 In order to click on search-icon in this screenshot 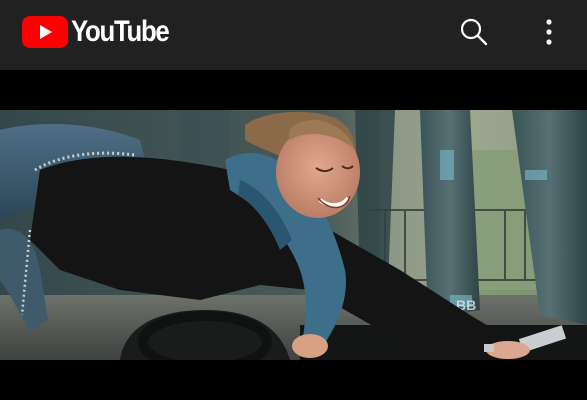, I will do `click(474, 32)`.